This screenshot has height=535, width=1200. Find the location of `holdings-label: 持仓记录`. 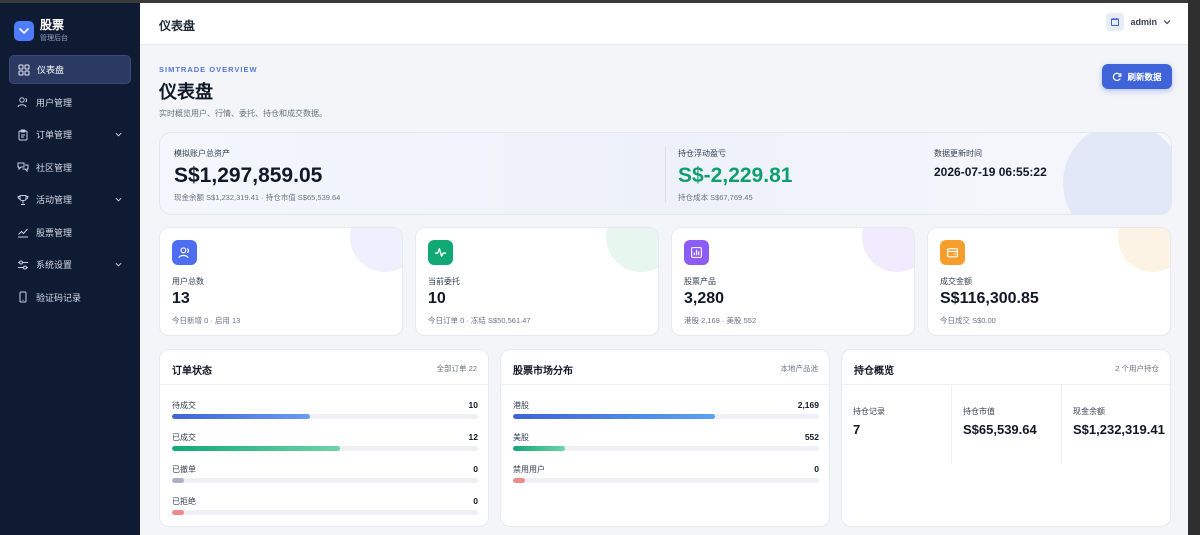

holdings-label: 持仓记录 is located at coordinates (869, 411).